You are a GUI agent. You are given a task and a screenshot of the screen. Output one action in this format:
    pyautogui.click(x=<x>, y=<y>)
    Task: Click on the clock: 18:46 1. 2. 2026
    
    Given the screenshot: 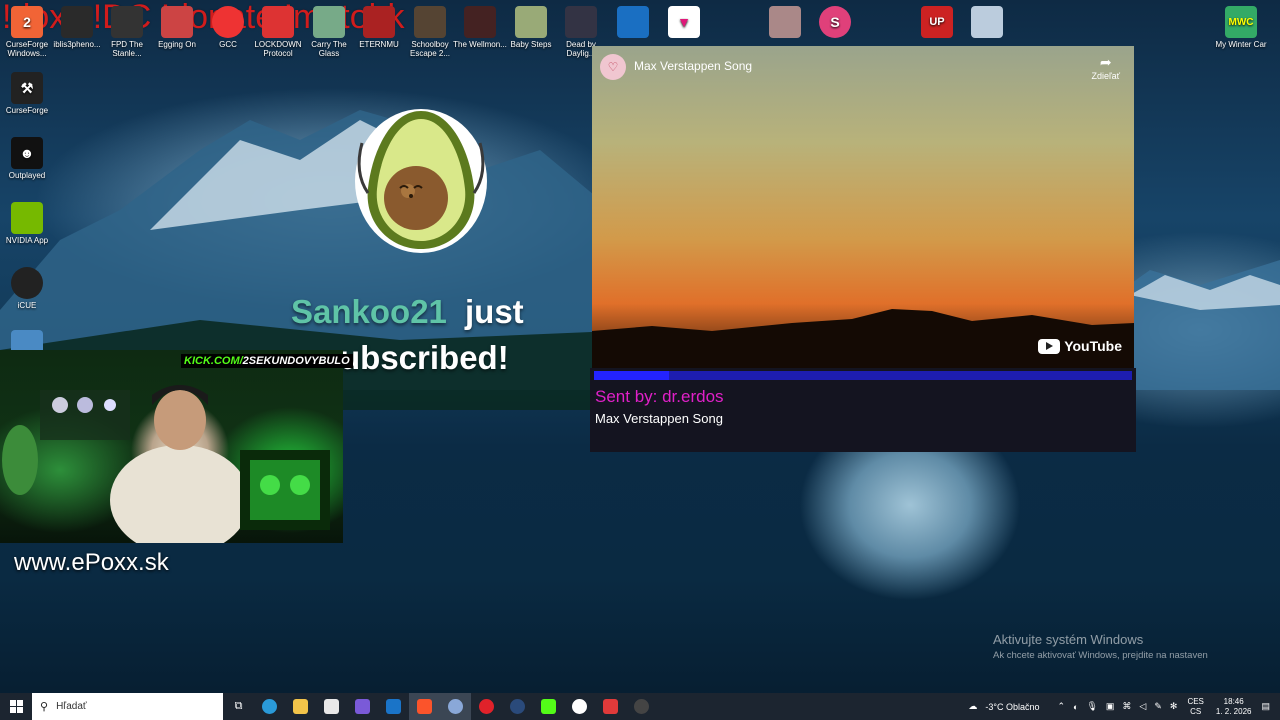 What is the action you would take?
    pyautogui.click(x=1234, y=707)
    